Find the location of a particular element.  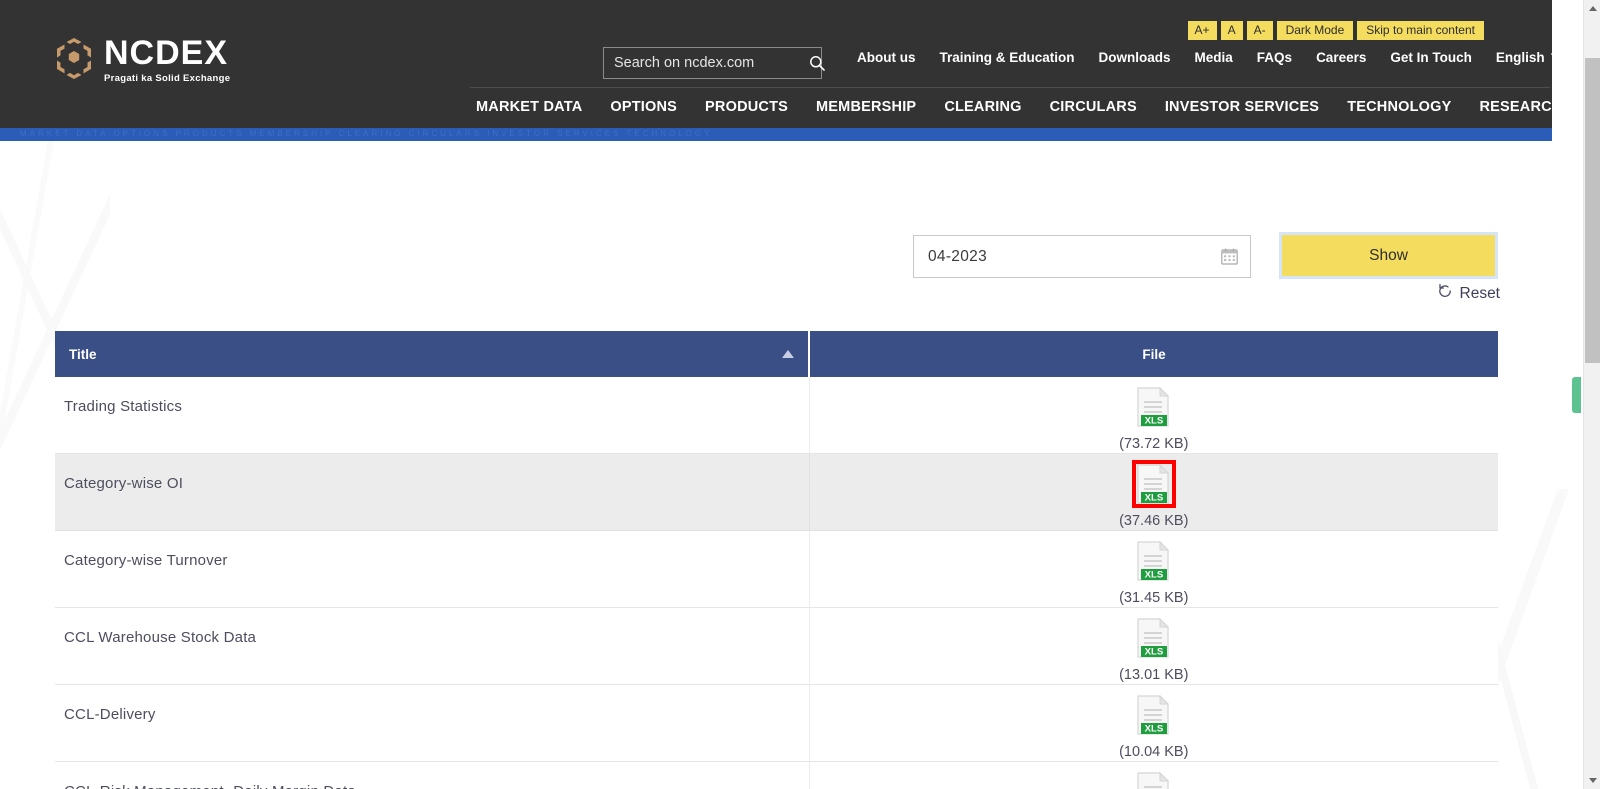

column-header-file-label: File is located at coordinates (1154, 354).